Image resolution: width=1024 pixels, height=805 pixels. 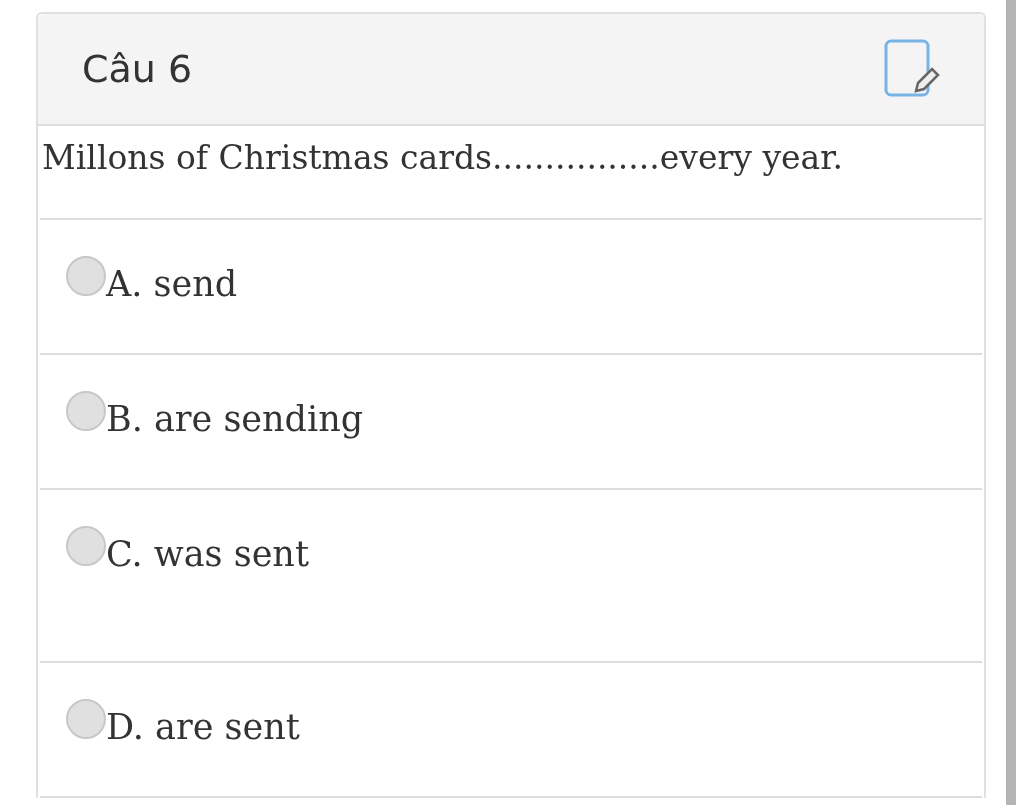 I want to click on note-edit-icon, so click(x=912, y=69).